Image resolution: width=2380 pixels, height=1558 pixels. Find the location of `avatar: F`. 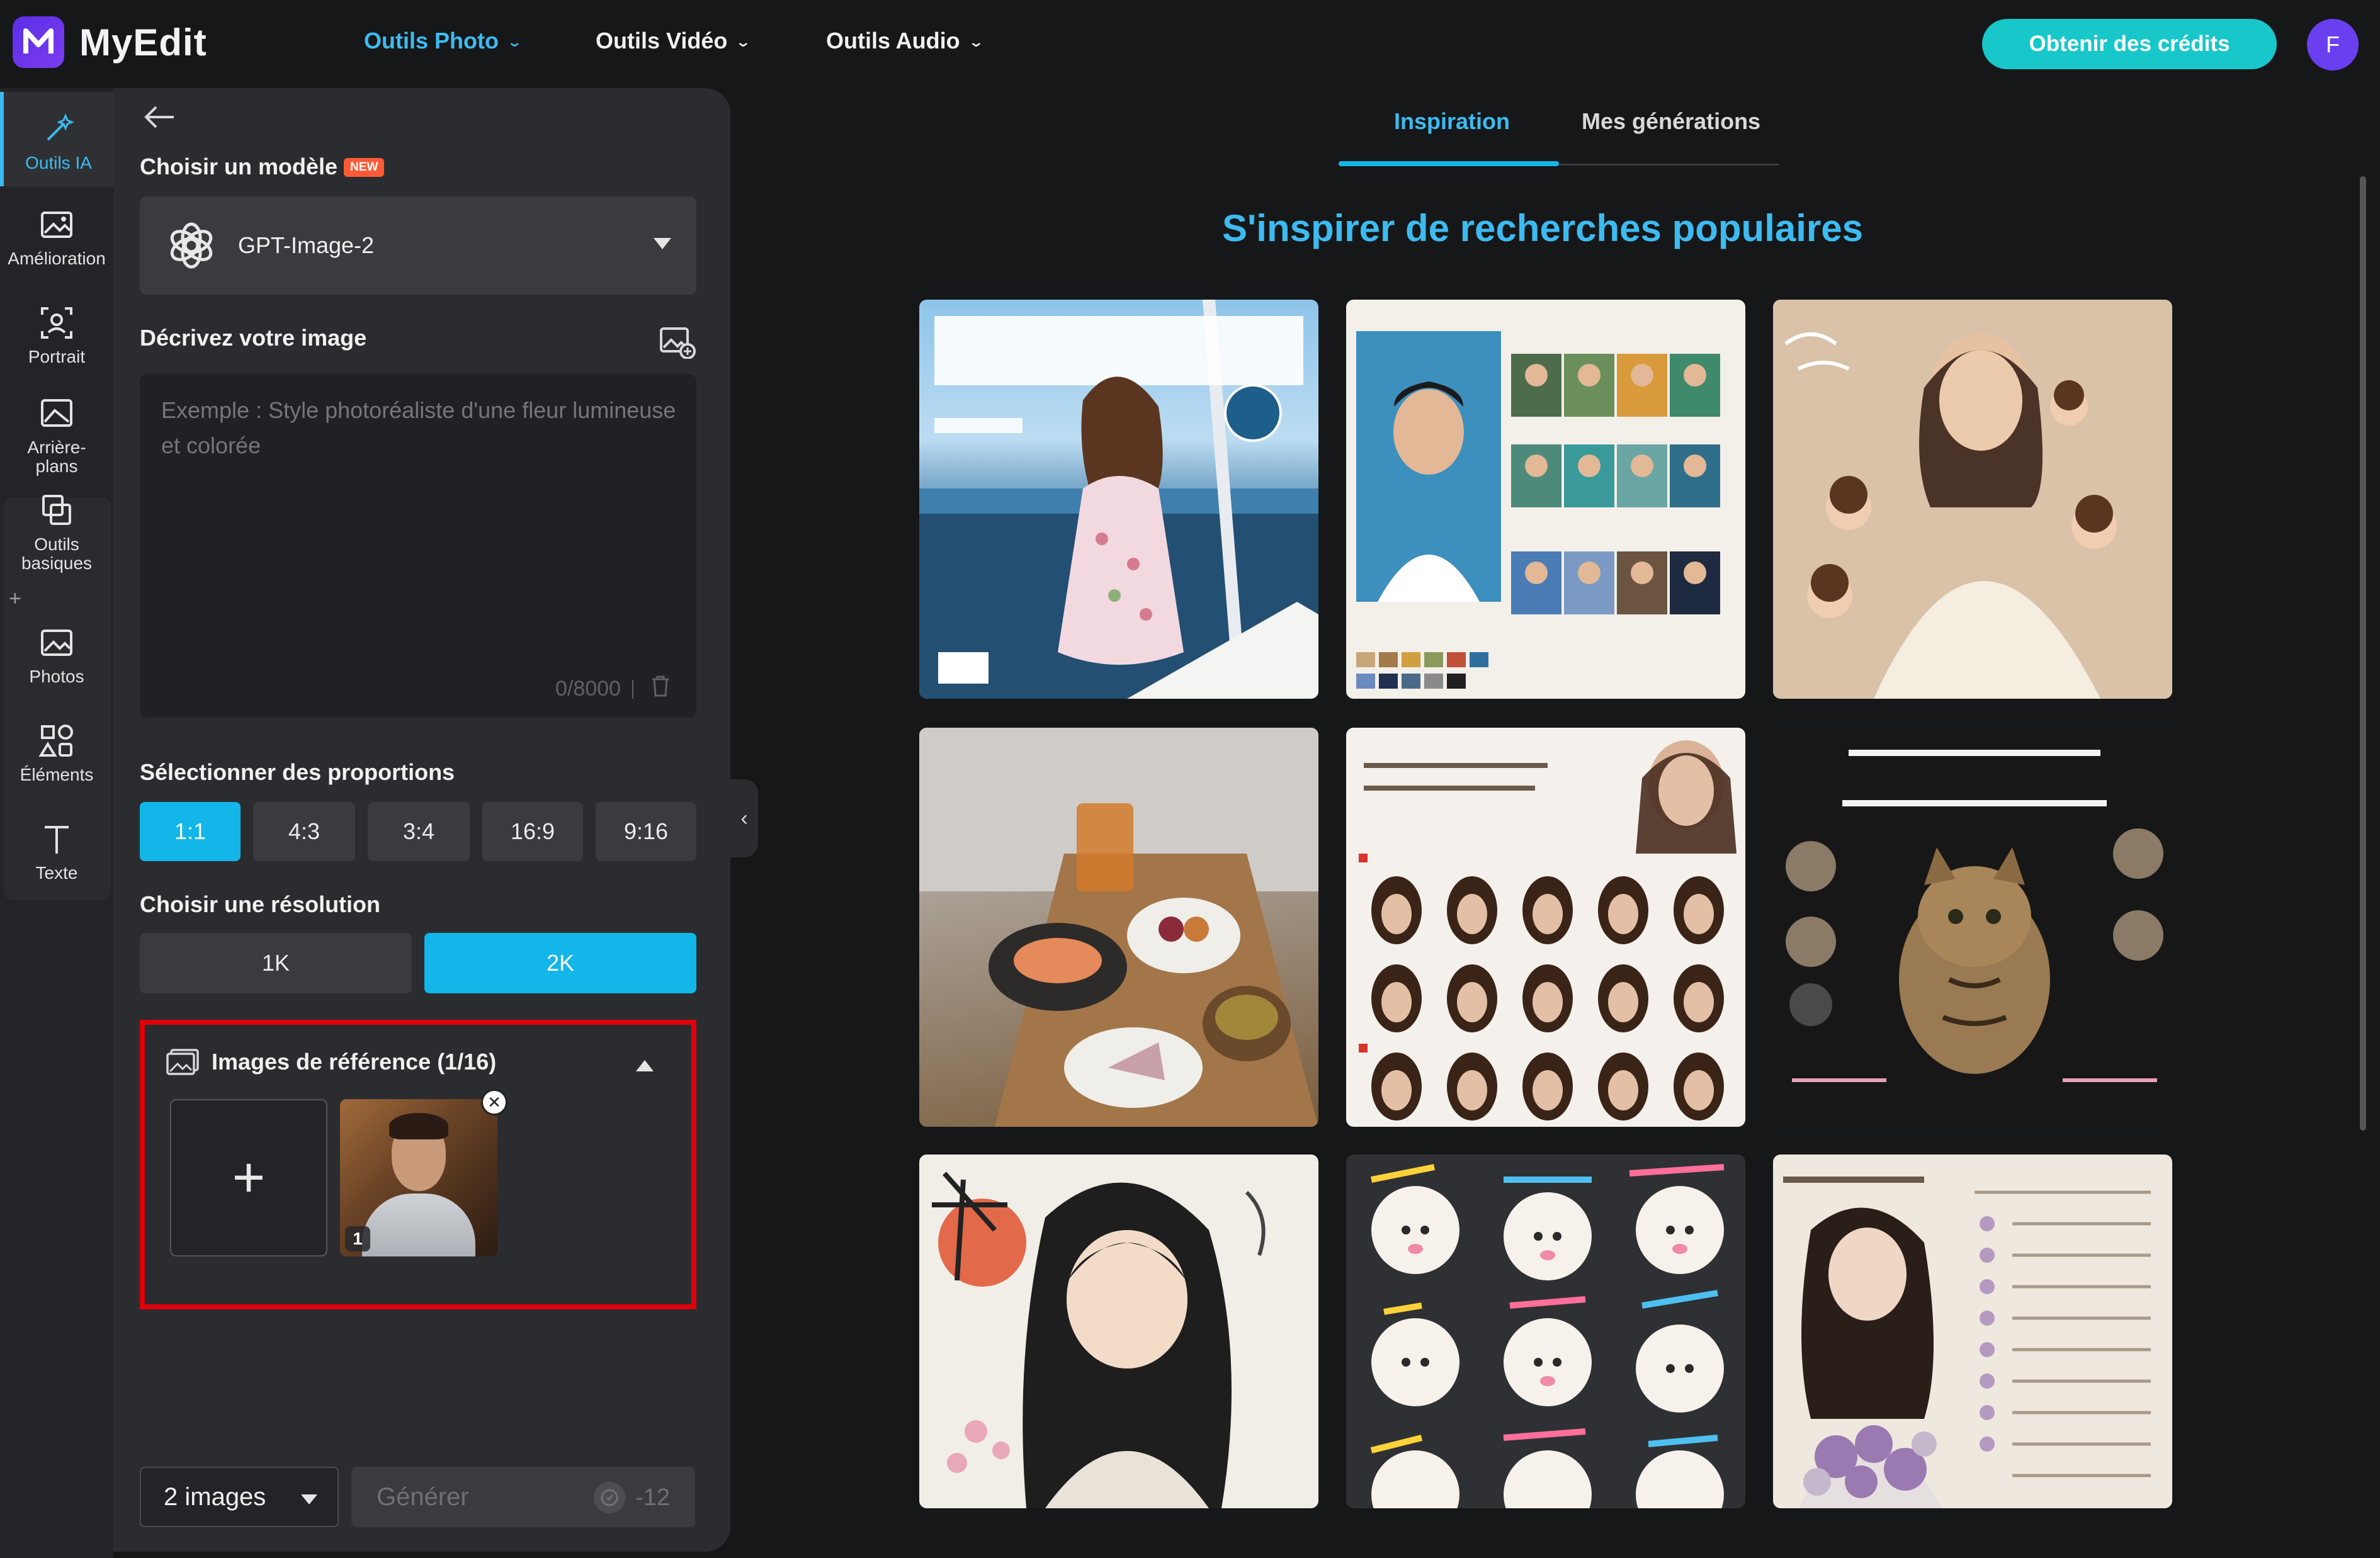

avatar: F is located at coordinates (2333, 45).